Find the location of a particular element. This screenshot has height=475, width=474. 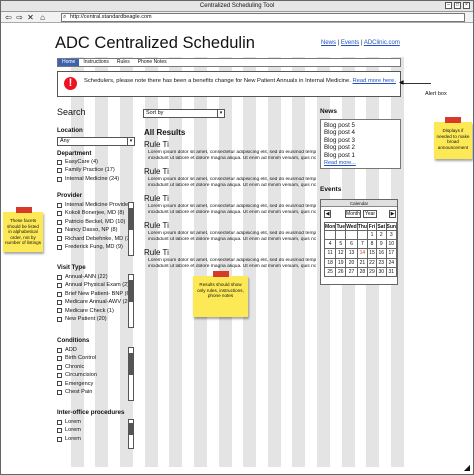

calendar-day: 6 is located at coordinates (351, 244).